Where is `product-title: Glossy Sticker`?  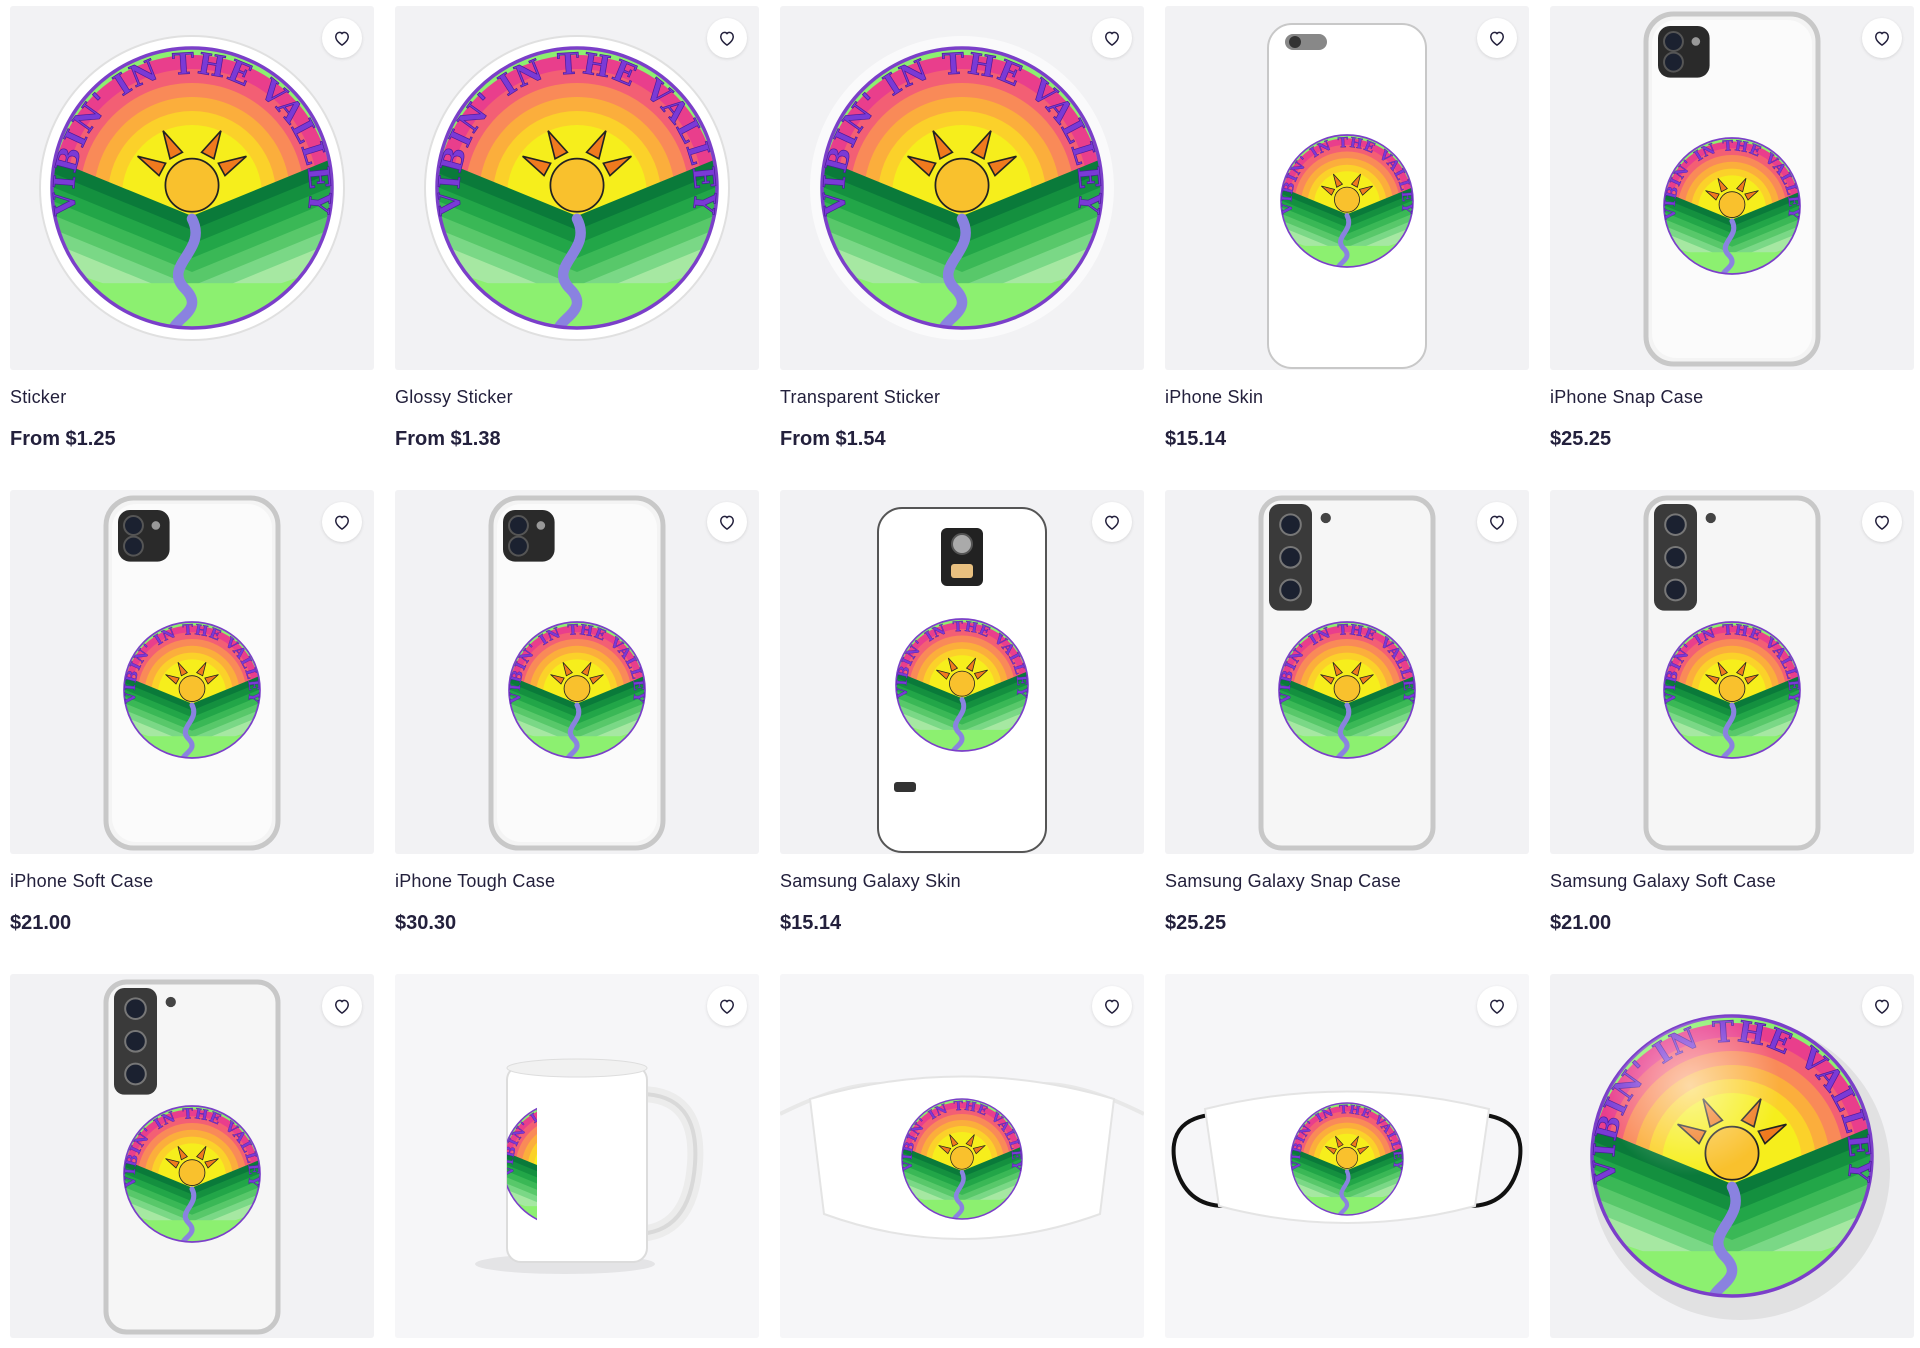 product-title: Glossy Sticker is located at coordinates (577, 397).